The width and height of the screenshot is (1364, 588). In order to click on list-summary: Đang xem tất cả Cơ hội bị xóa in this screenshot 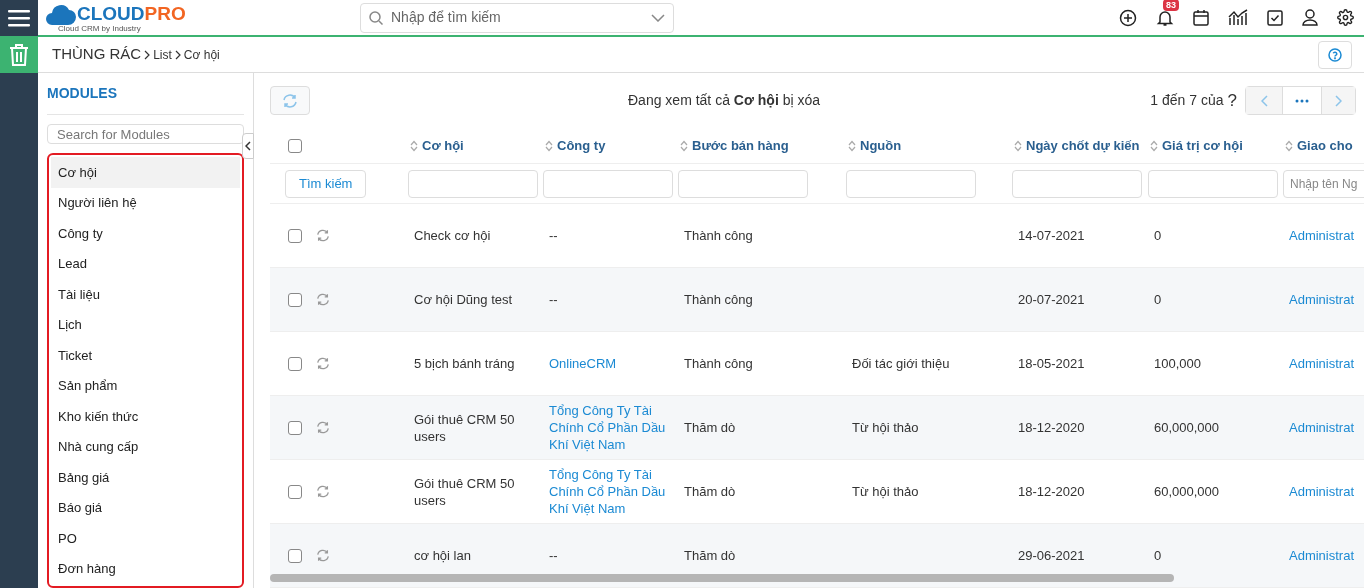, I will do `click(724, 100)`.